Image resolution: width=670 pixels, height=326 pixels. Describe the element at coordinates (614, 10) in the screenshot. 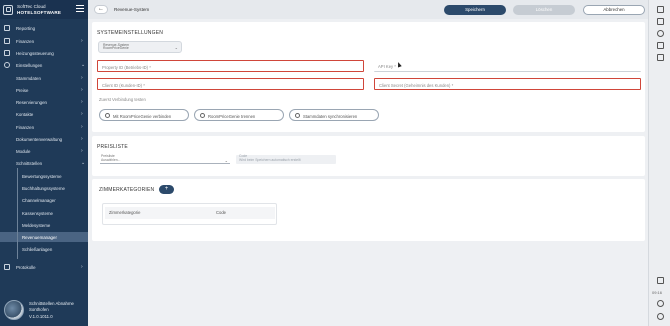

I see `cancel-button: Abbrechen` at that location.